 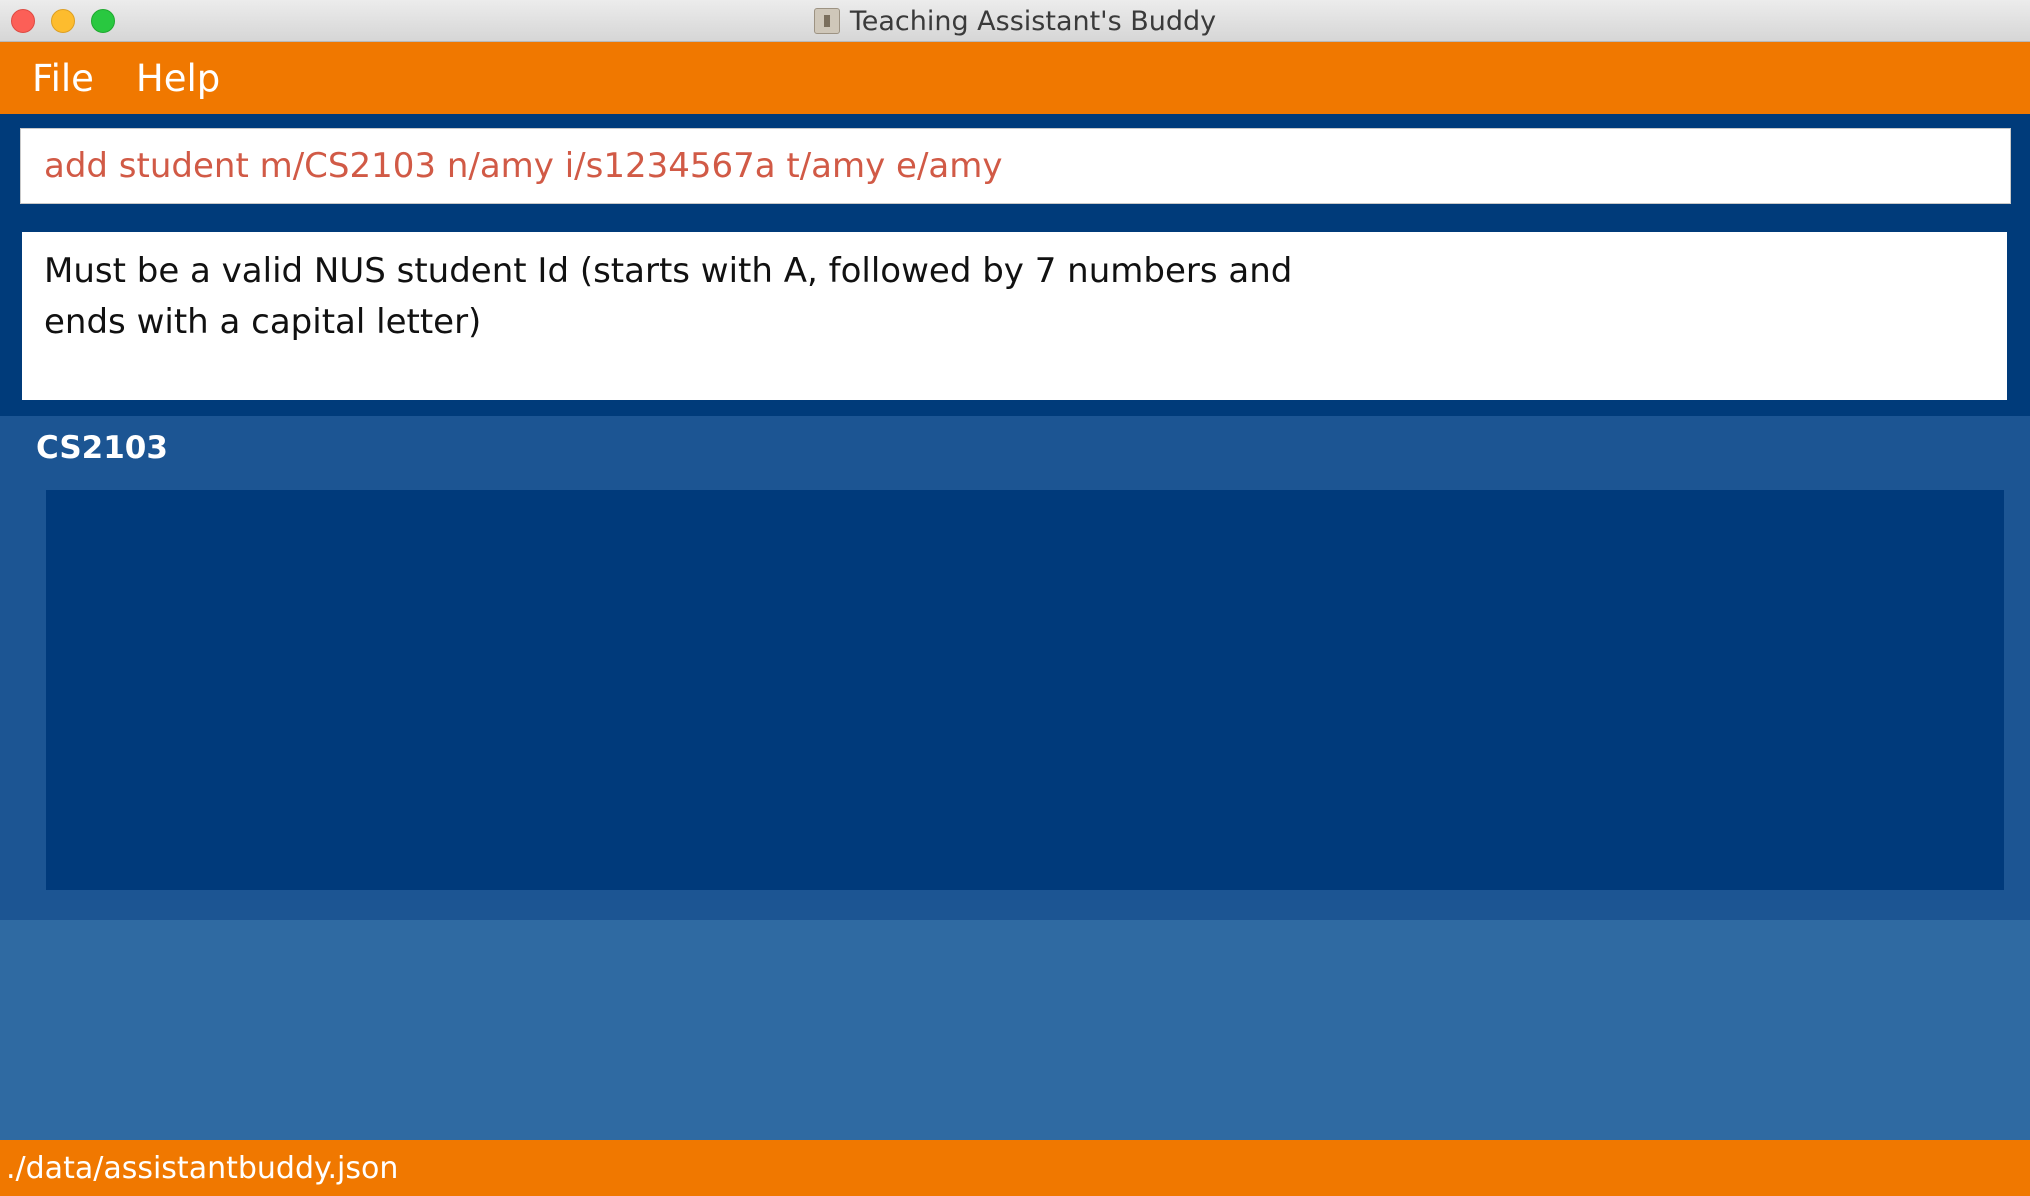 I want to click on command-input, so click(x=1027, y=166).